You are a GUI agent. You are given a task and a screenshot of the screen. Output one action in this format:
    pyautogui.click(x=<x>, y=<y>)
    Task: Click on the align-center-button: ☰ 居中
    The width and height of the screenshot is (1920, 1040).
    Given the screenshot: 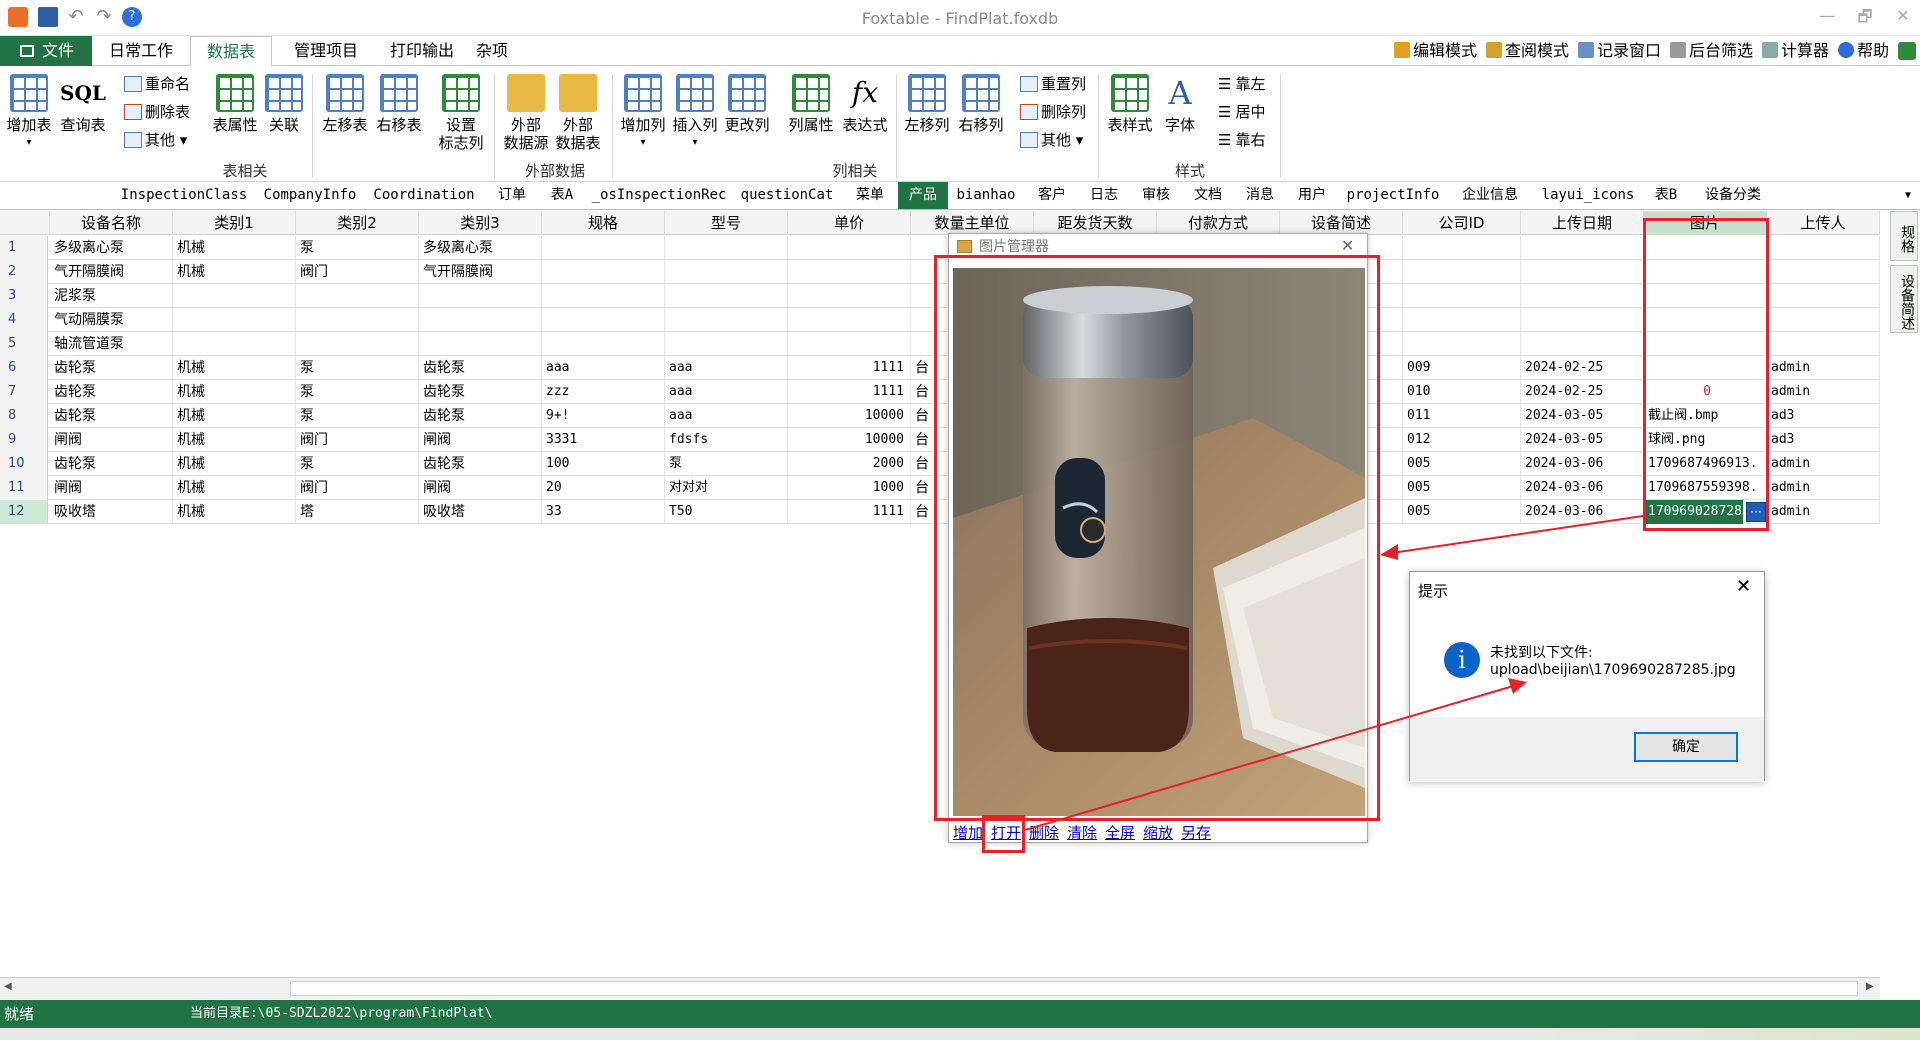 What is the action you would take?
    pyautogui.click(x=1241, y=112)
    